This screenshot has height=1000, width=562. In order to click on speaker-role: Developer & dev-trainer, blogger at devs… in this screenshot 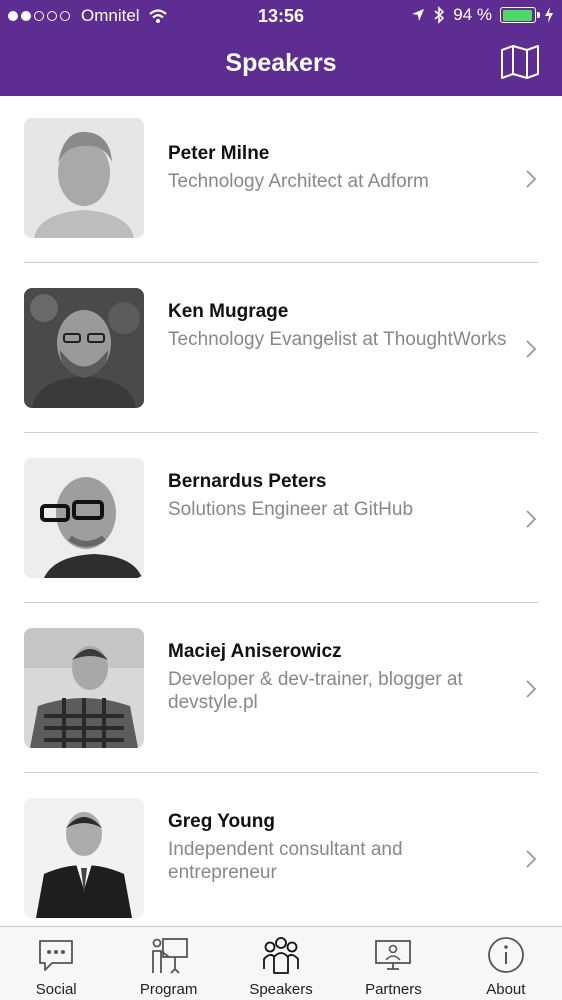, I will do `click(315, 691)`.